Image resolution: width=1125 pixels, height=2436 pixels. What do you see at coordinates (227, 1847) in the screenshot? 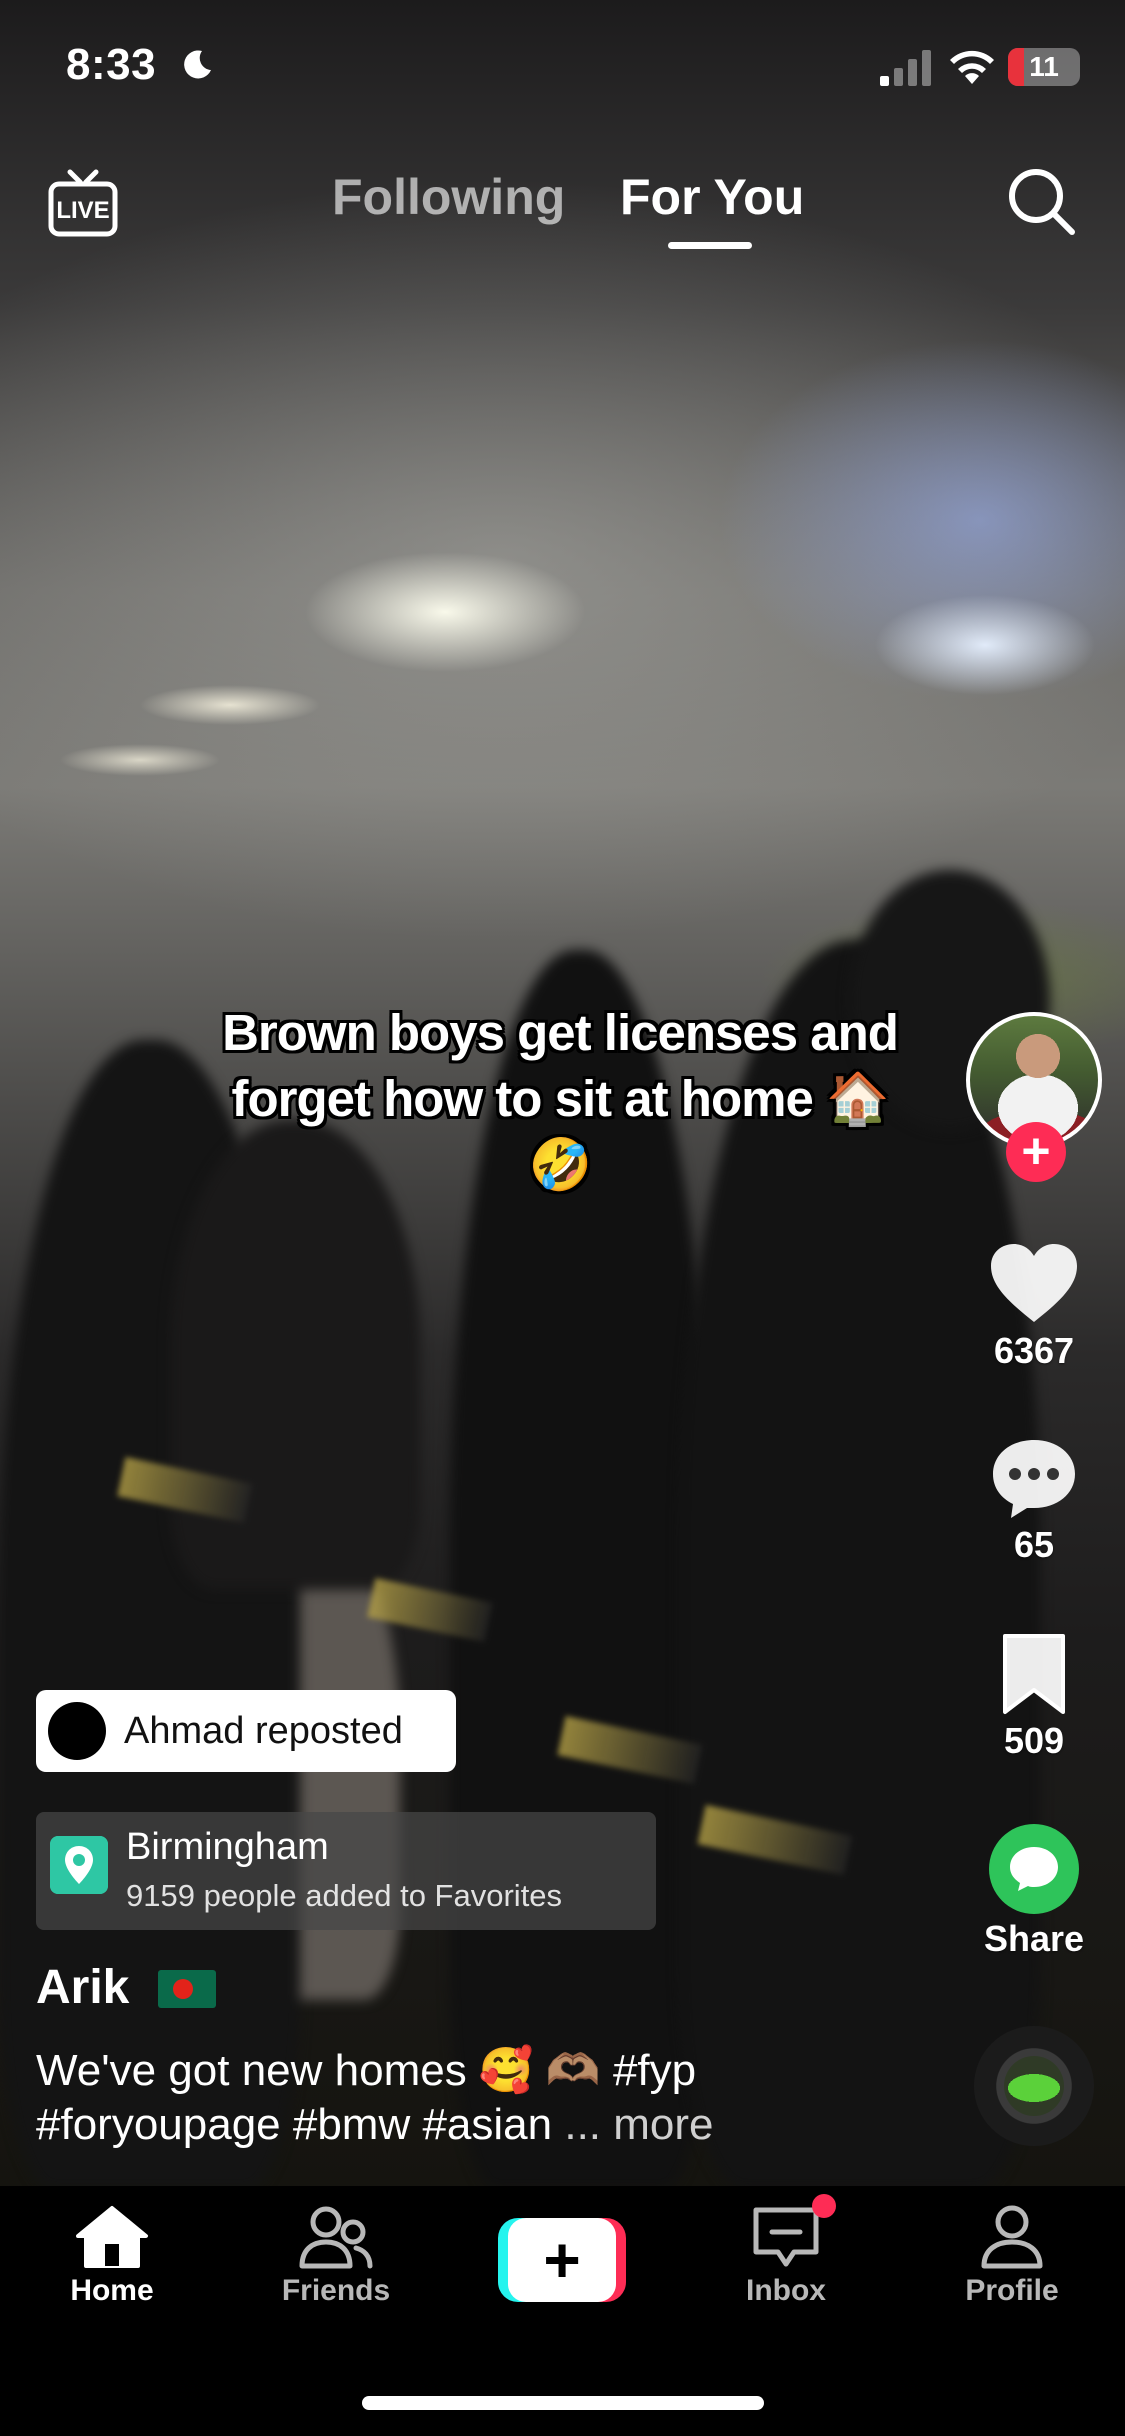
I see `location-name: Birmingham` at bounding box center [227, 1847].